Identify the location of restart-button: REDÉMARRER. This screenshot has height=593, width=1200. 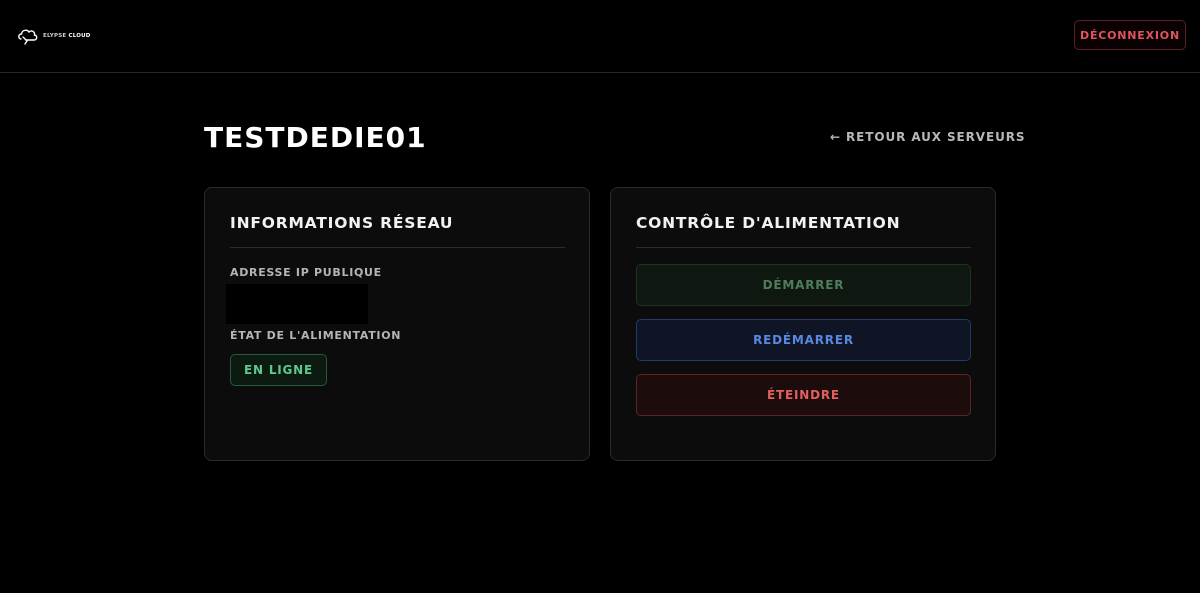
(803, 340).